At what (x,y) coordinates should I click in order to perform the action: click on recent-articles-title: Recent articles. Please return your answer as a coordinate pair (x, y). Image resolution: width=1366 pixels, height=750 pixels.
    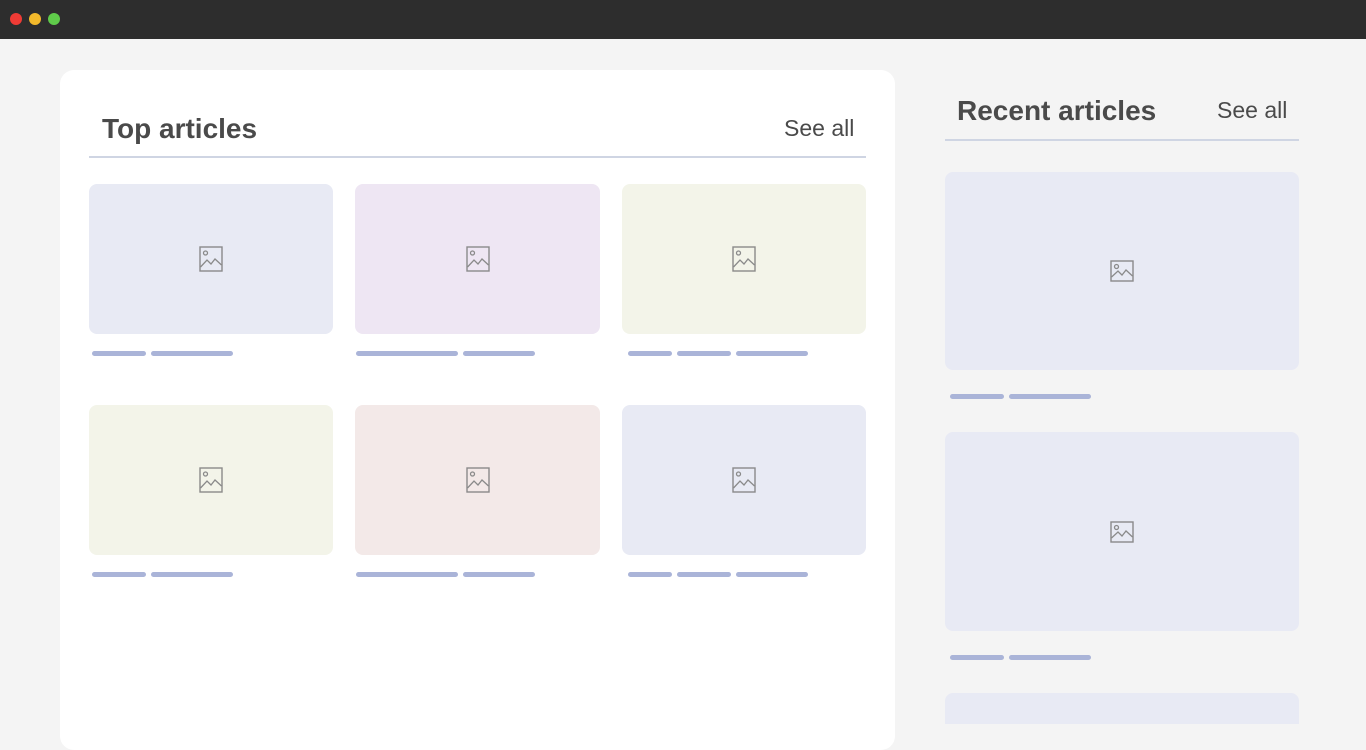
    Looking at the image, I should click on (1057, 110).